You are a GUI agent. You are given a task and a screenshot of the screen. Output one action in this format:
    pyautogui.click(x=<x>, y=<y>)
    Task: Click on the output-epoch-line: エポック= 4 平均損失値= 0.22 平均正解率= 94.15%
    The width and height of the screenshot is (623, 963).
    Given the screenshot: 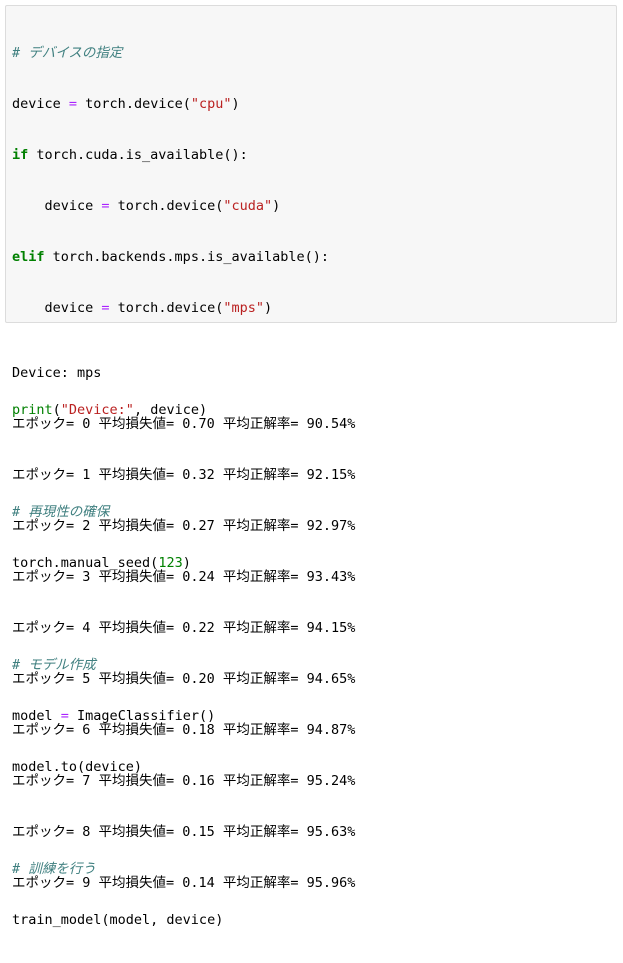 What is the action you would take?
    pyautogui.click(x=184, y=628)
    